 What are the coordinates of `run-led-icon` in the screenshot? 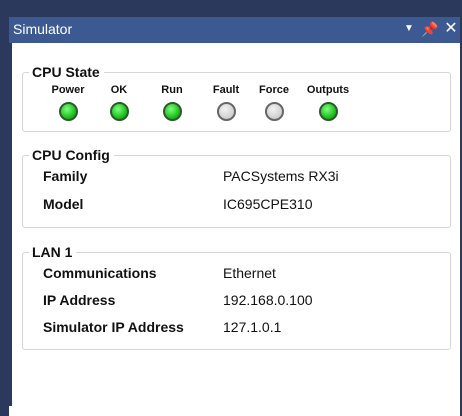 It's located at (172, 111).